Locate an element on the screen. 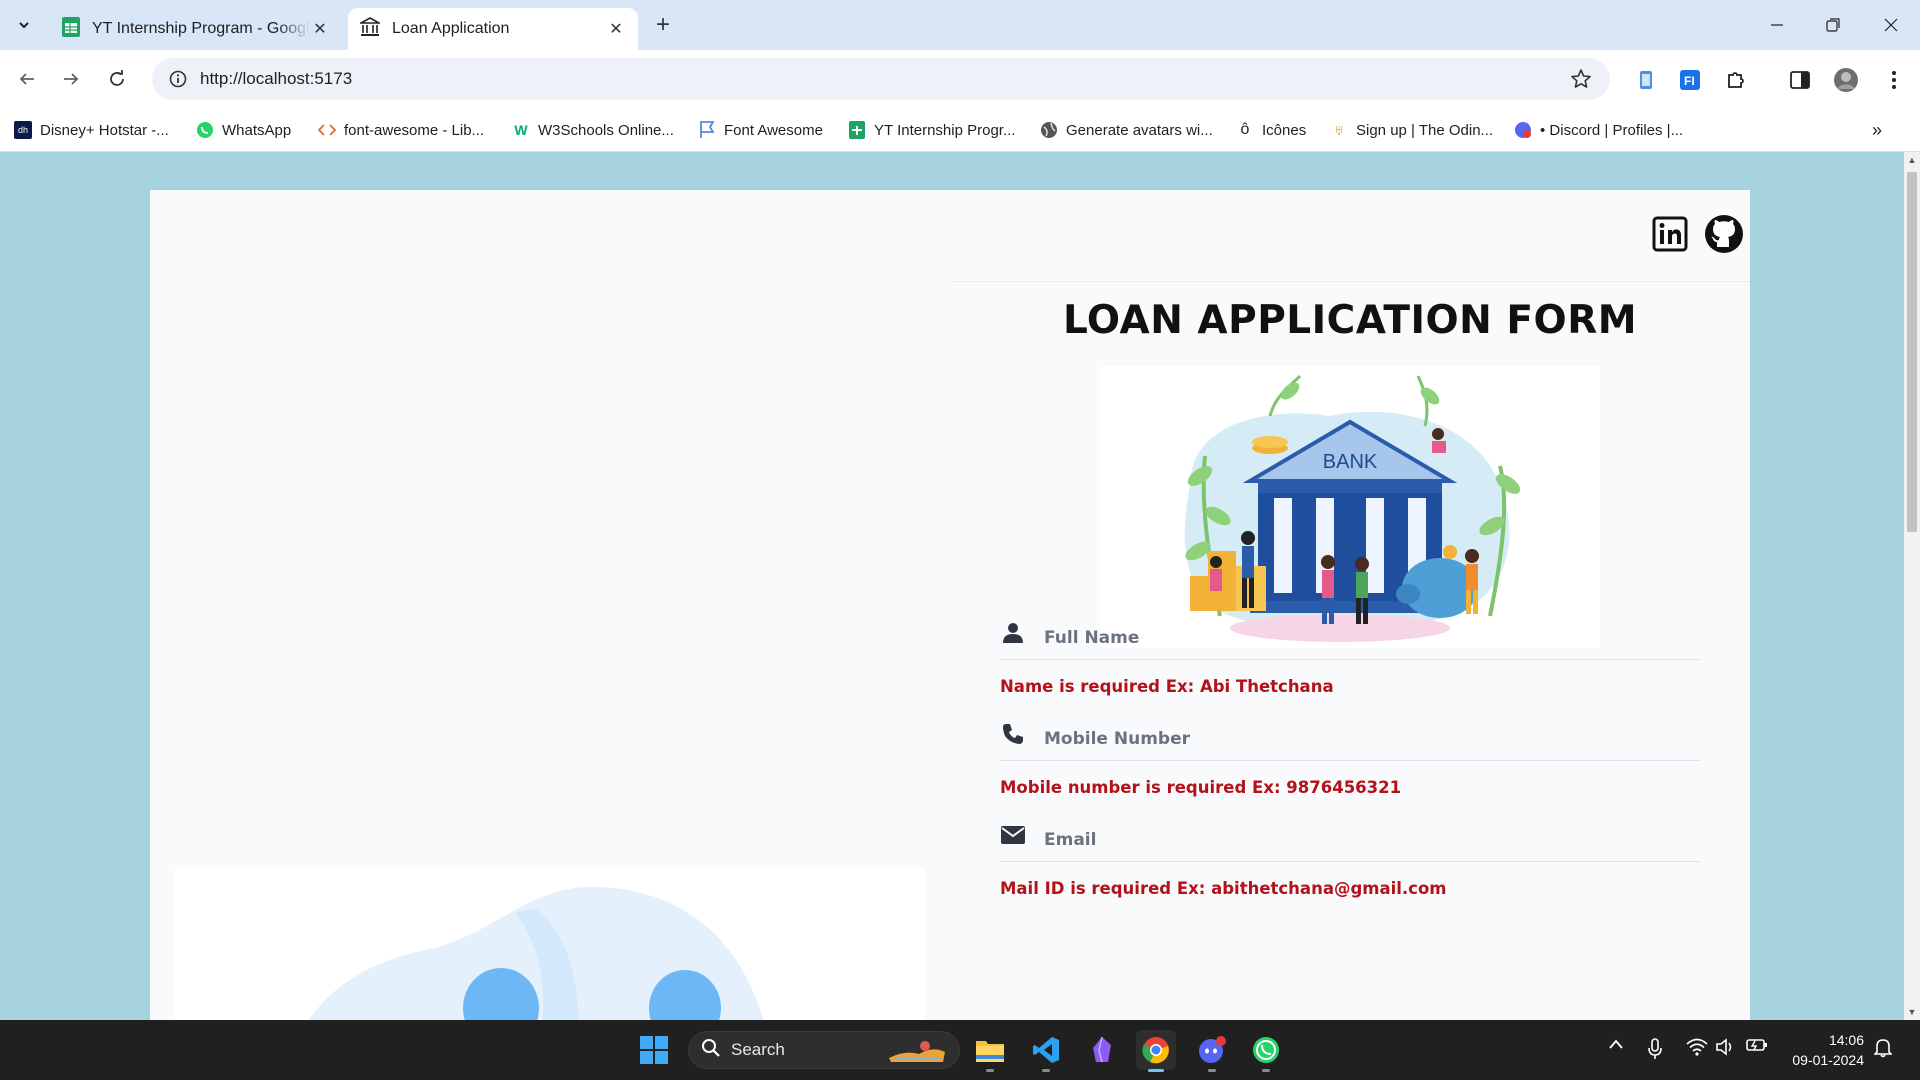  mobile-number-error: Mobile number is required Ex: 9876456321 is located at coordinates (1201, 787).